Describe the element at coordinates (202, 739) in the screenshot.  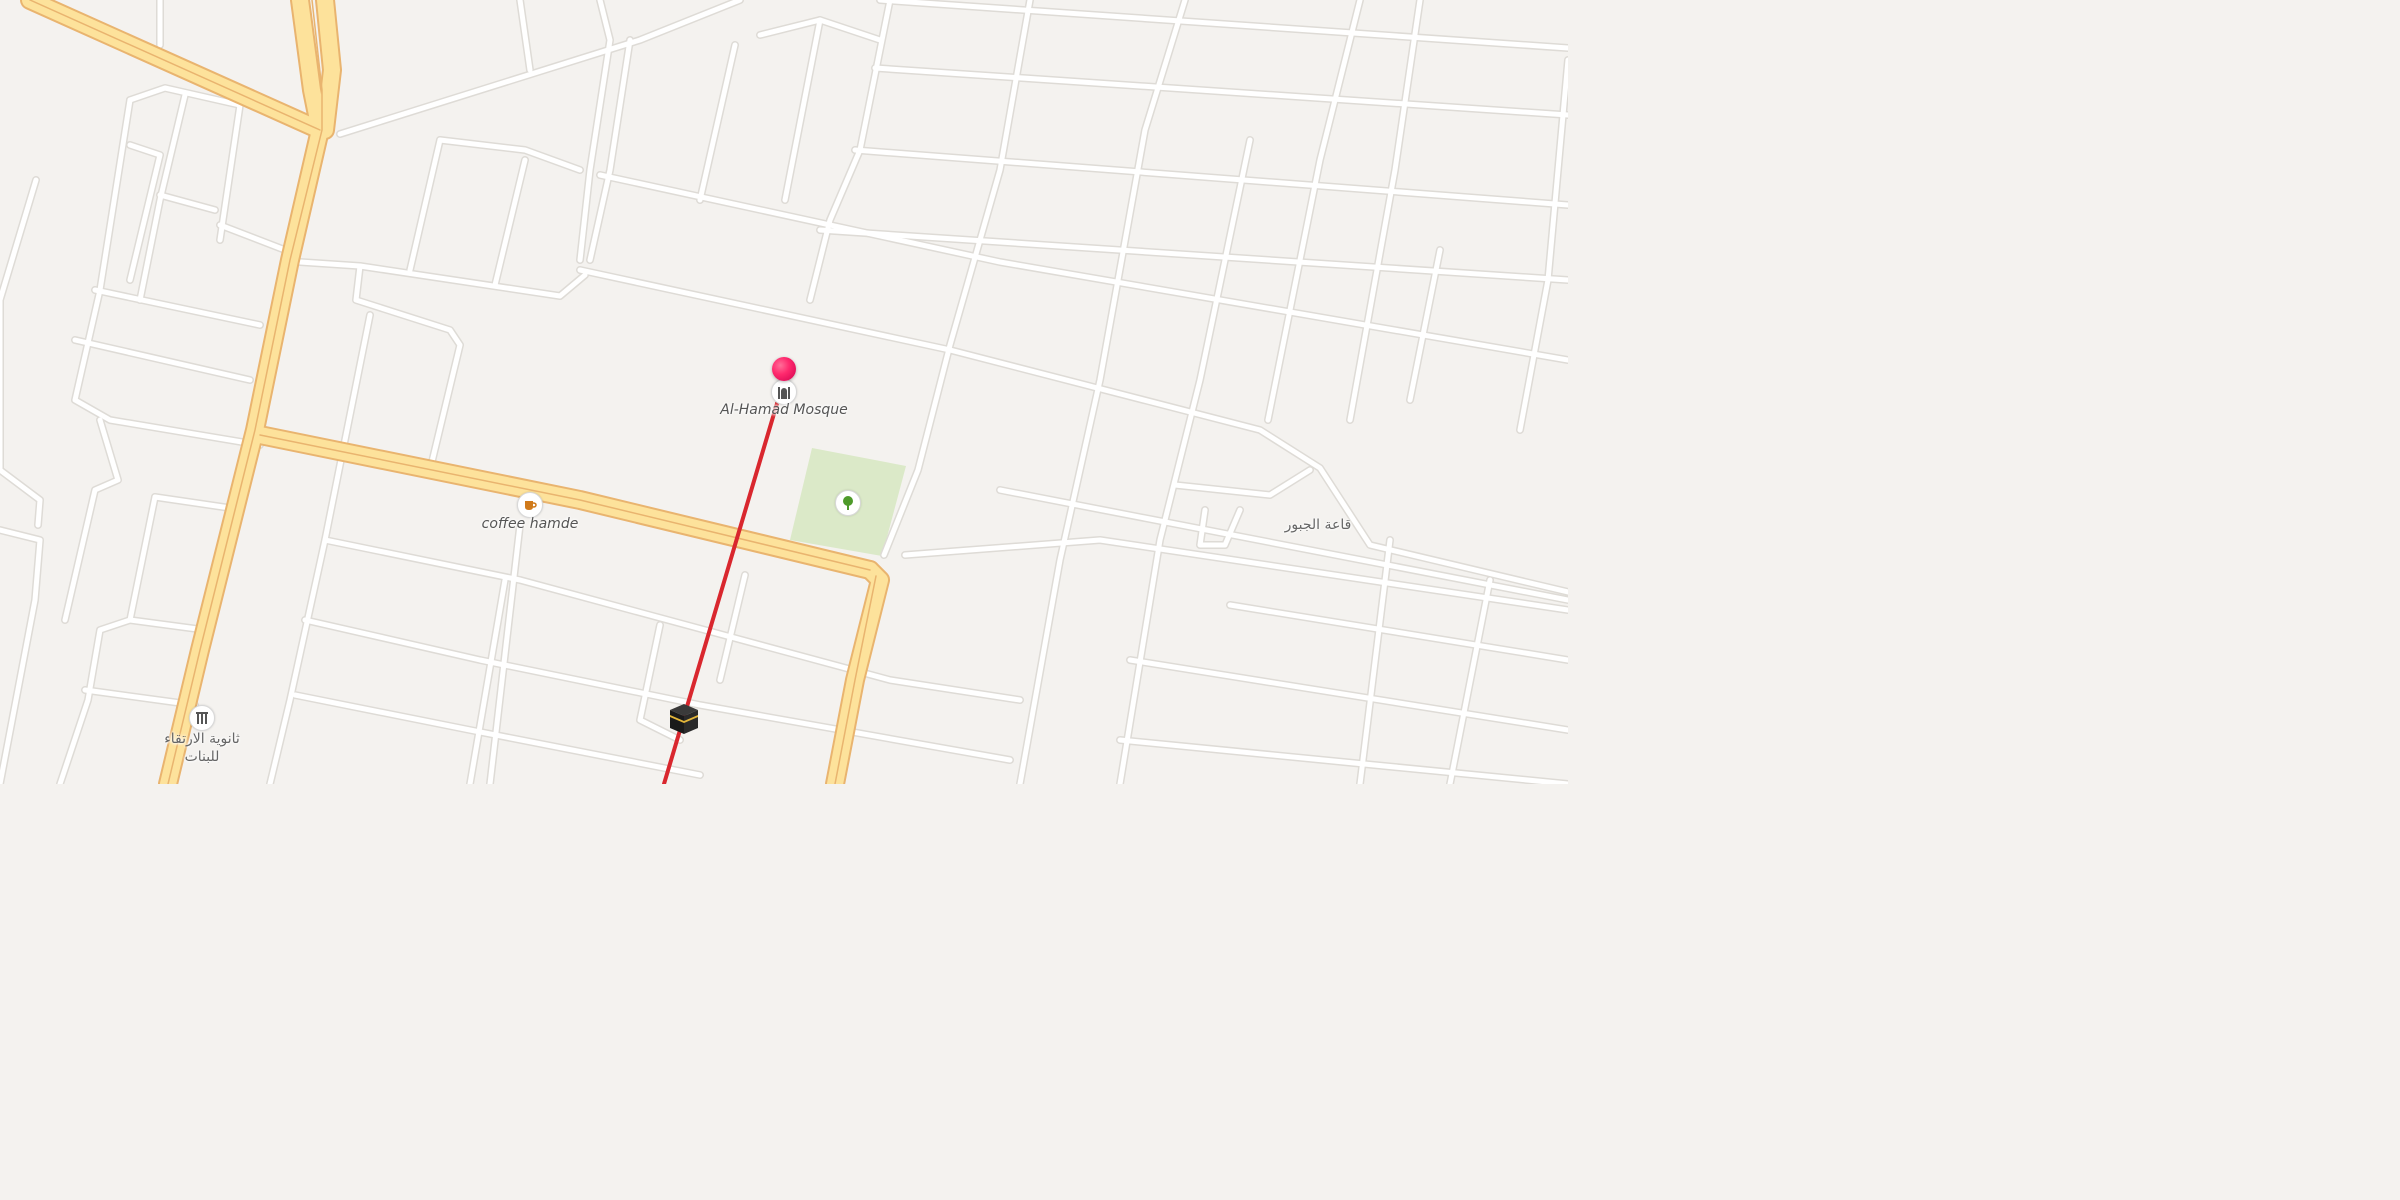
I see `school-label-line1: ثانوية الارتقاء` at that location.